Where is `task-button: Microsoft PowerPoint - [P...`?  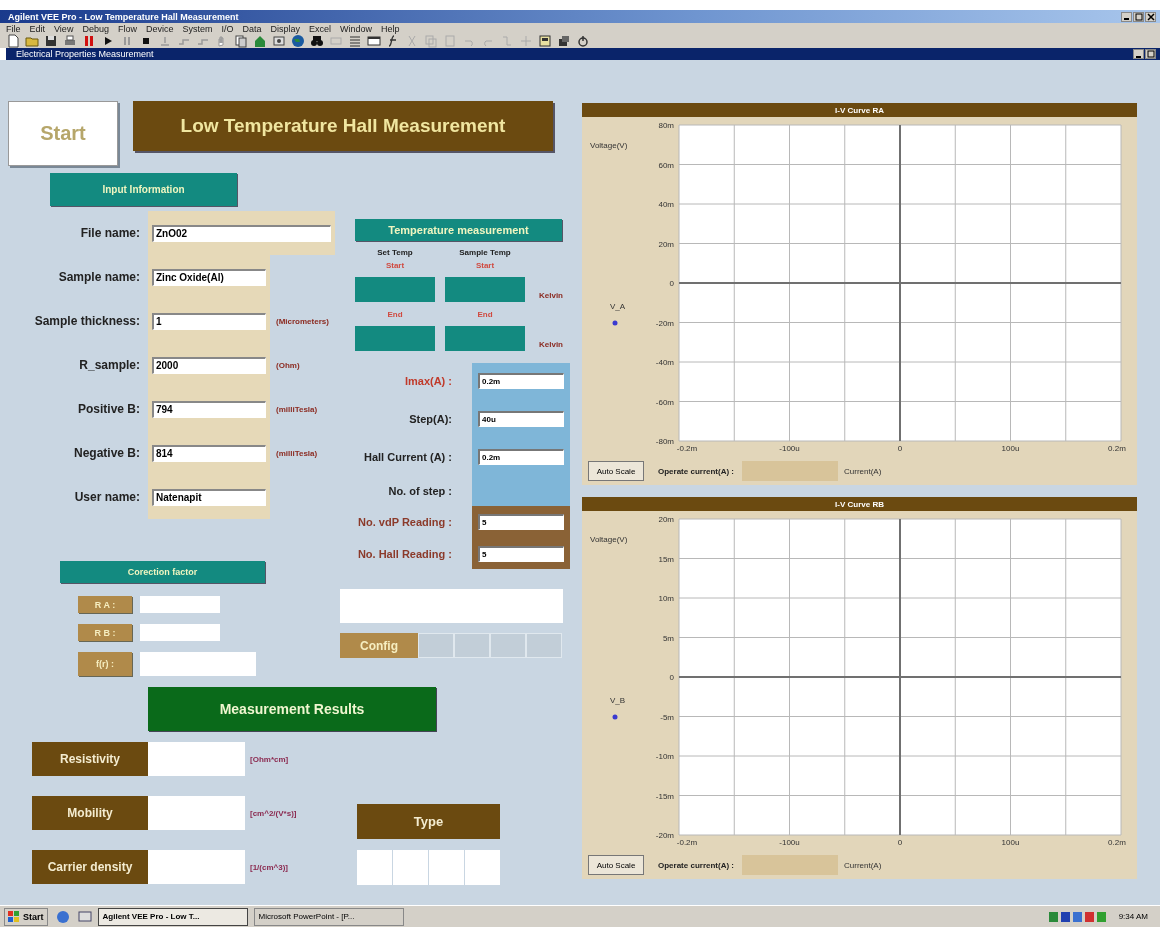 task-button: Microsoft PowerPoint - [P... is located at coordinates (328, 916).